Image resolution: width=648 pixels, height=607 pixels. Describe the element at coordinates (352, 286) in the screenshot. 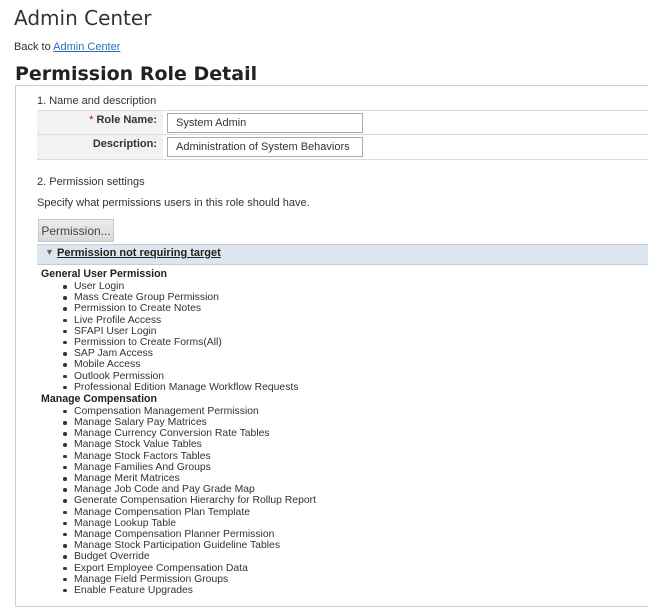

I see `permission-item: User Login` at that location.